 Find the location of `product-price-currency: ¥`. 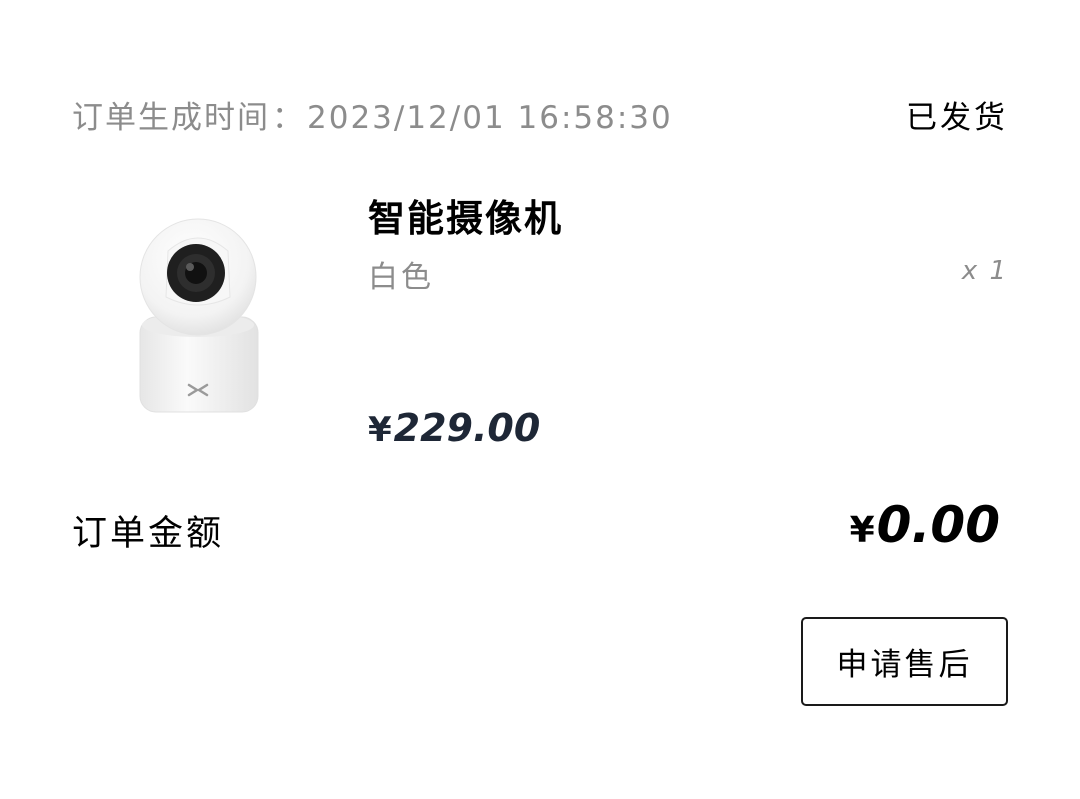

product-price-currency: ¥ is located at coordinates (380, 430).